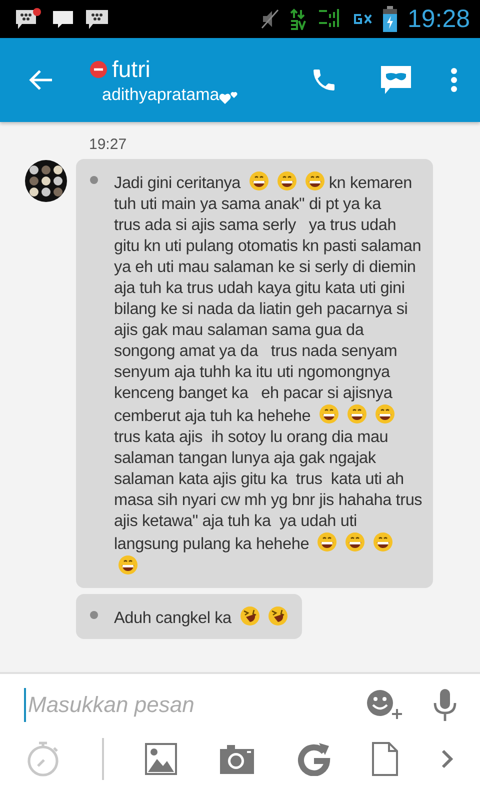 This screenshot has height=800, width=480. What do you see at coordinates (161, 94) in the screenshot?
I see `contact-status: adithyapratama` at bounding box center [161, 94].